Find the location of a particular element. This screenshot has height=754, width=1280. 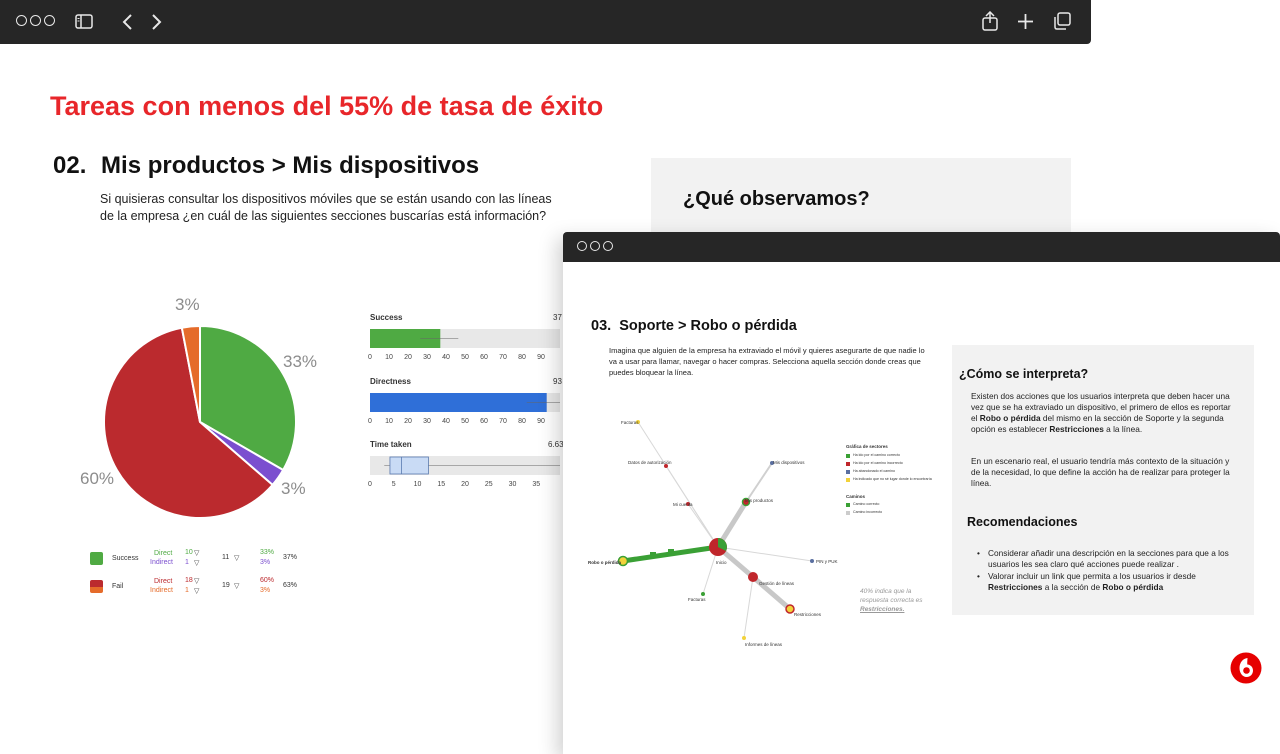

node-restricciones is located at coordinates (790, 609).